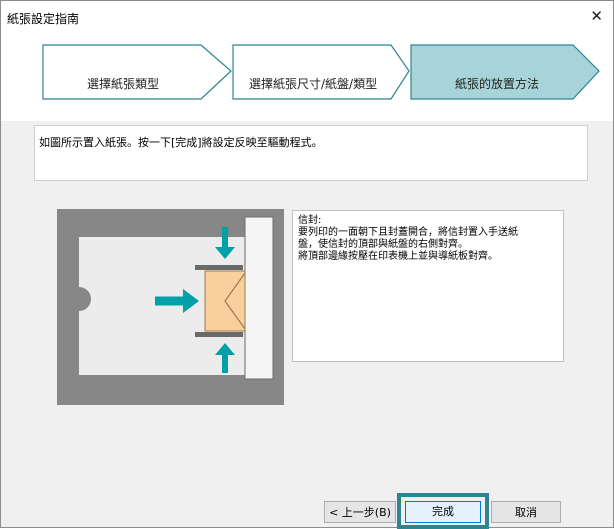 The width and height of the screenshot is (614, 529). I want to click on note-line: 信封:, so click(310, 220).